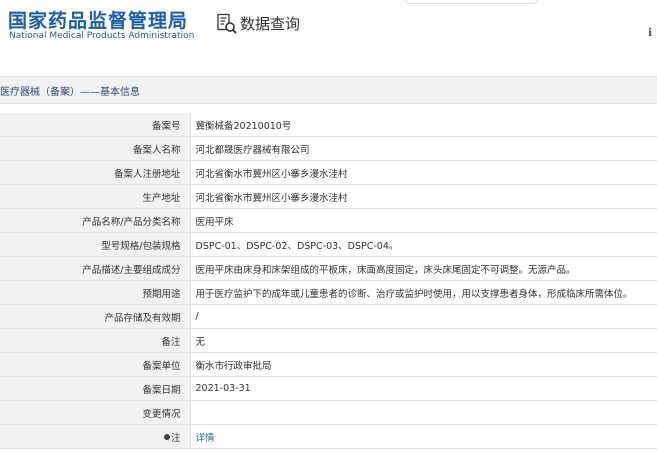  What do you see at coordinates (471, 2) in the screenshot?
I see `top-tab-edge` at bounding box center [471, 2].